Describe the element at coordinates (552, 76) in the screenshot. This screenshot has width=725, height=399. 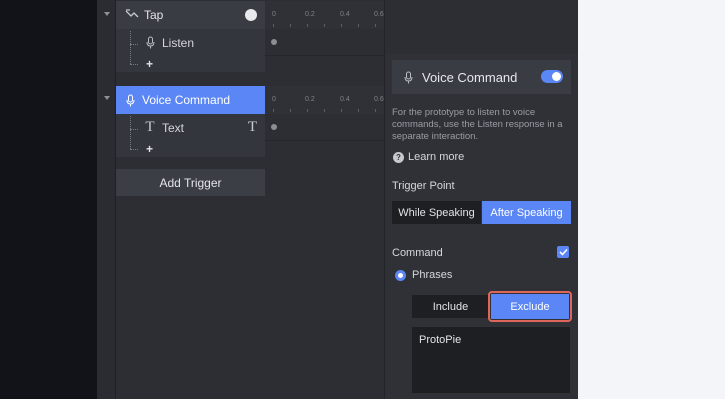
I see `voice-command-toggle` at that location.